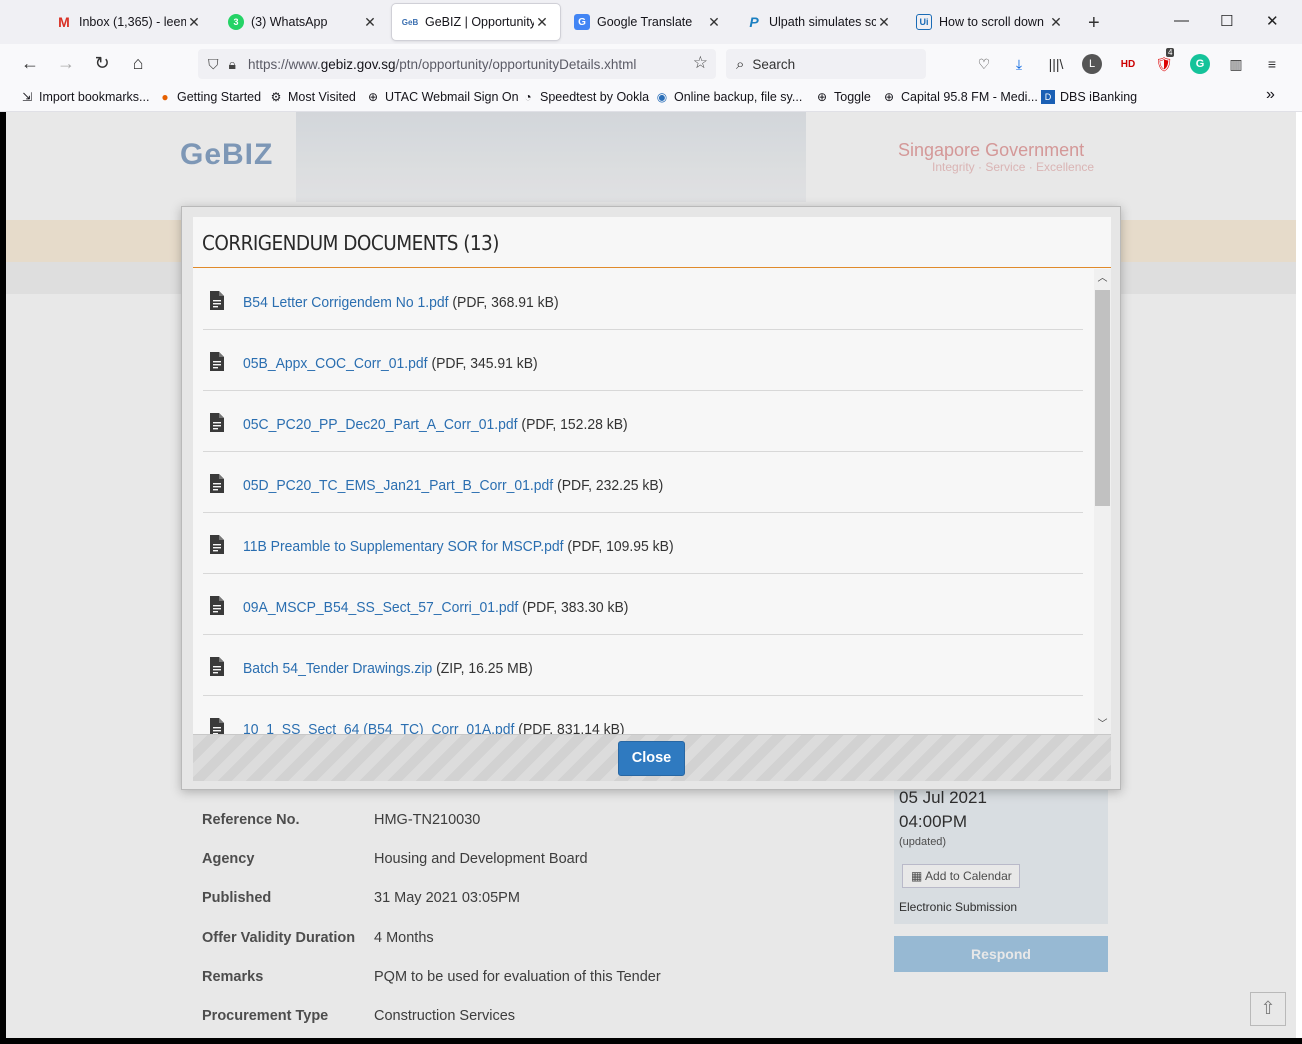  Describe the element at coordinates (335, 363) in the screenshot. I see `document-link: 05B_Appx_COC_Corr_01.pdf` at that location.